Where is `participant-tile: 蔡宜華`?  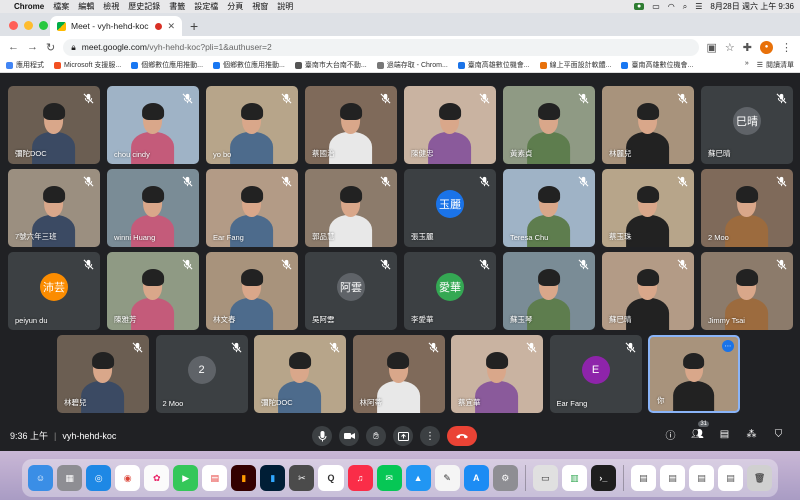 participant-tile: 蔡宜華 is located at coordinates (497, 374).